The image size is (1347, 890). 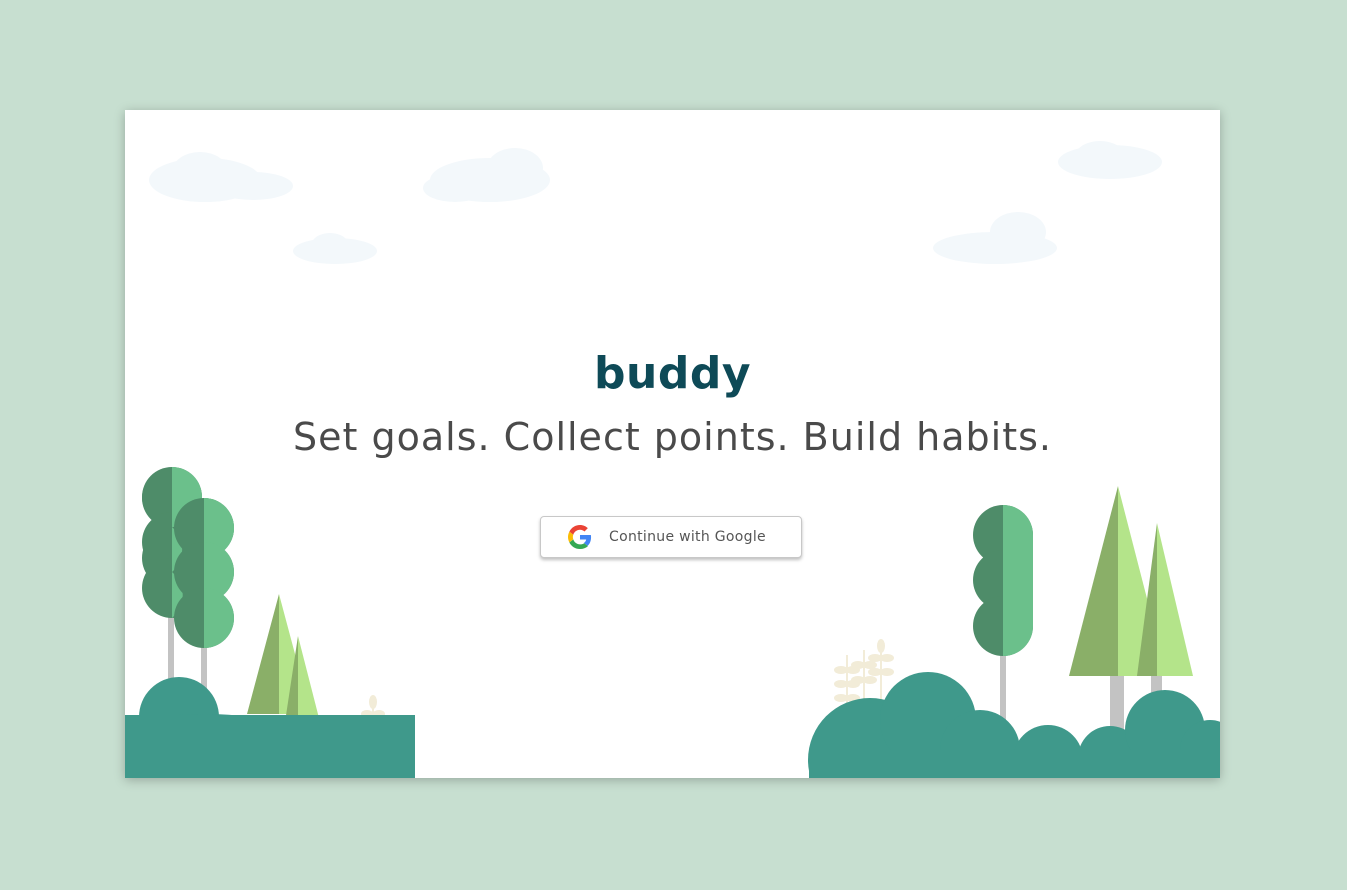 I want to click on pine-tree-icon, so click(x=1165, y=616).